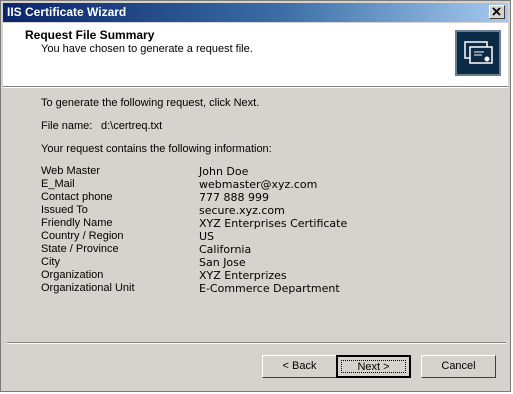 This screenshot has width=513, height=394. Describe the element at coordinates (90, 35) in the screenshot. I see `page-title: Request File Summary` at that location.